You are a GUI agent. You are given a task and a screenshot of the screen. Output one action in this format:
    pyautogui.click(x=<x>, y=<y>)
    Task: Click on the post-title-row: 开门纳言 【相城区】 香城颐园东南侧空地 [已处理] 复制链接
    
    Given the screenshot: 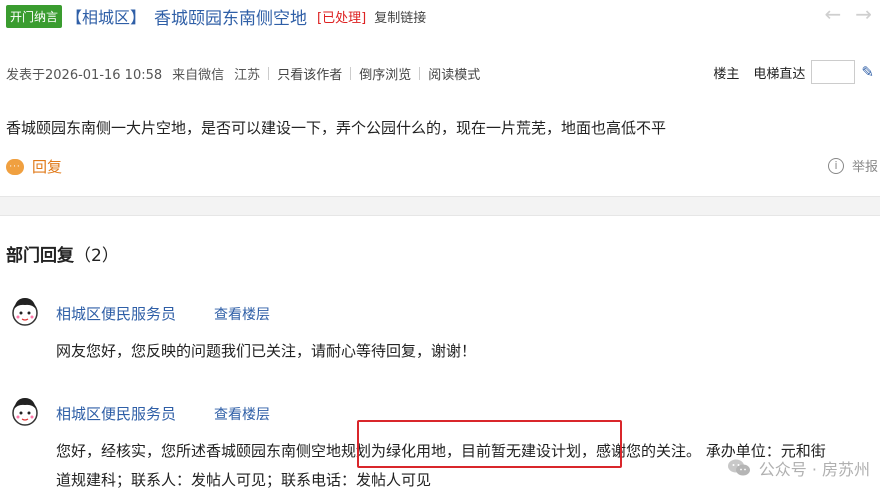 What is the action you would take?
    pyautogui.click(x=216, y=16)
    